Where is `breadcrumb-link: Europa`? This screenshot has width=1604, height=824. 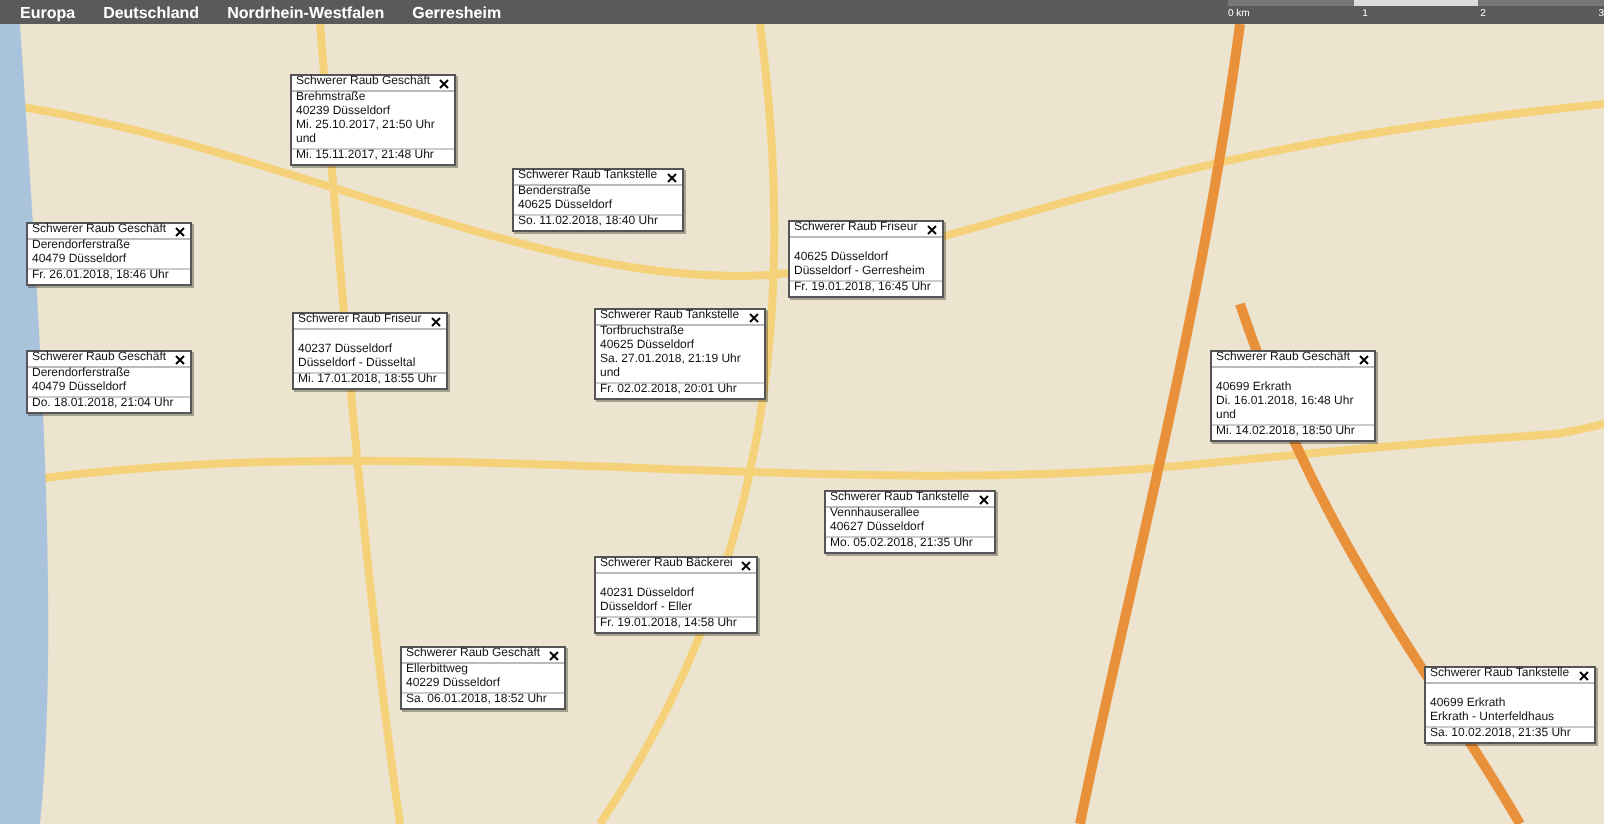
breadcrumb-link: Europa is located at coordinates (48, 12).